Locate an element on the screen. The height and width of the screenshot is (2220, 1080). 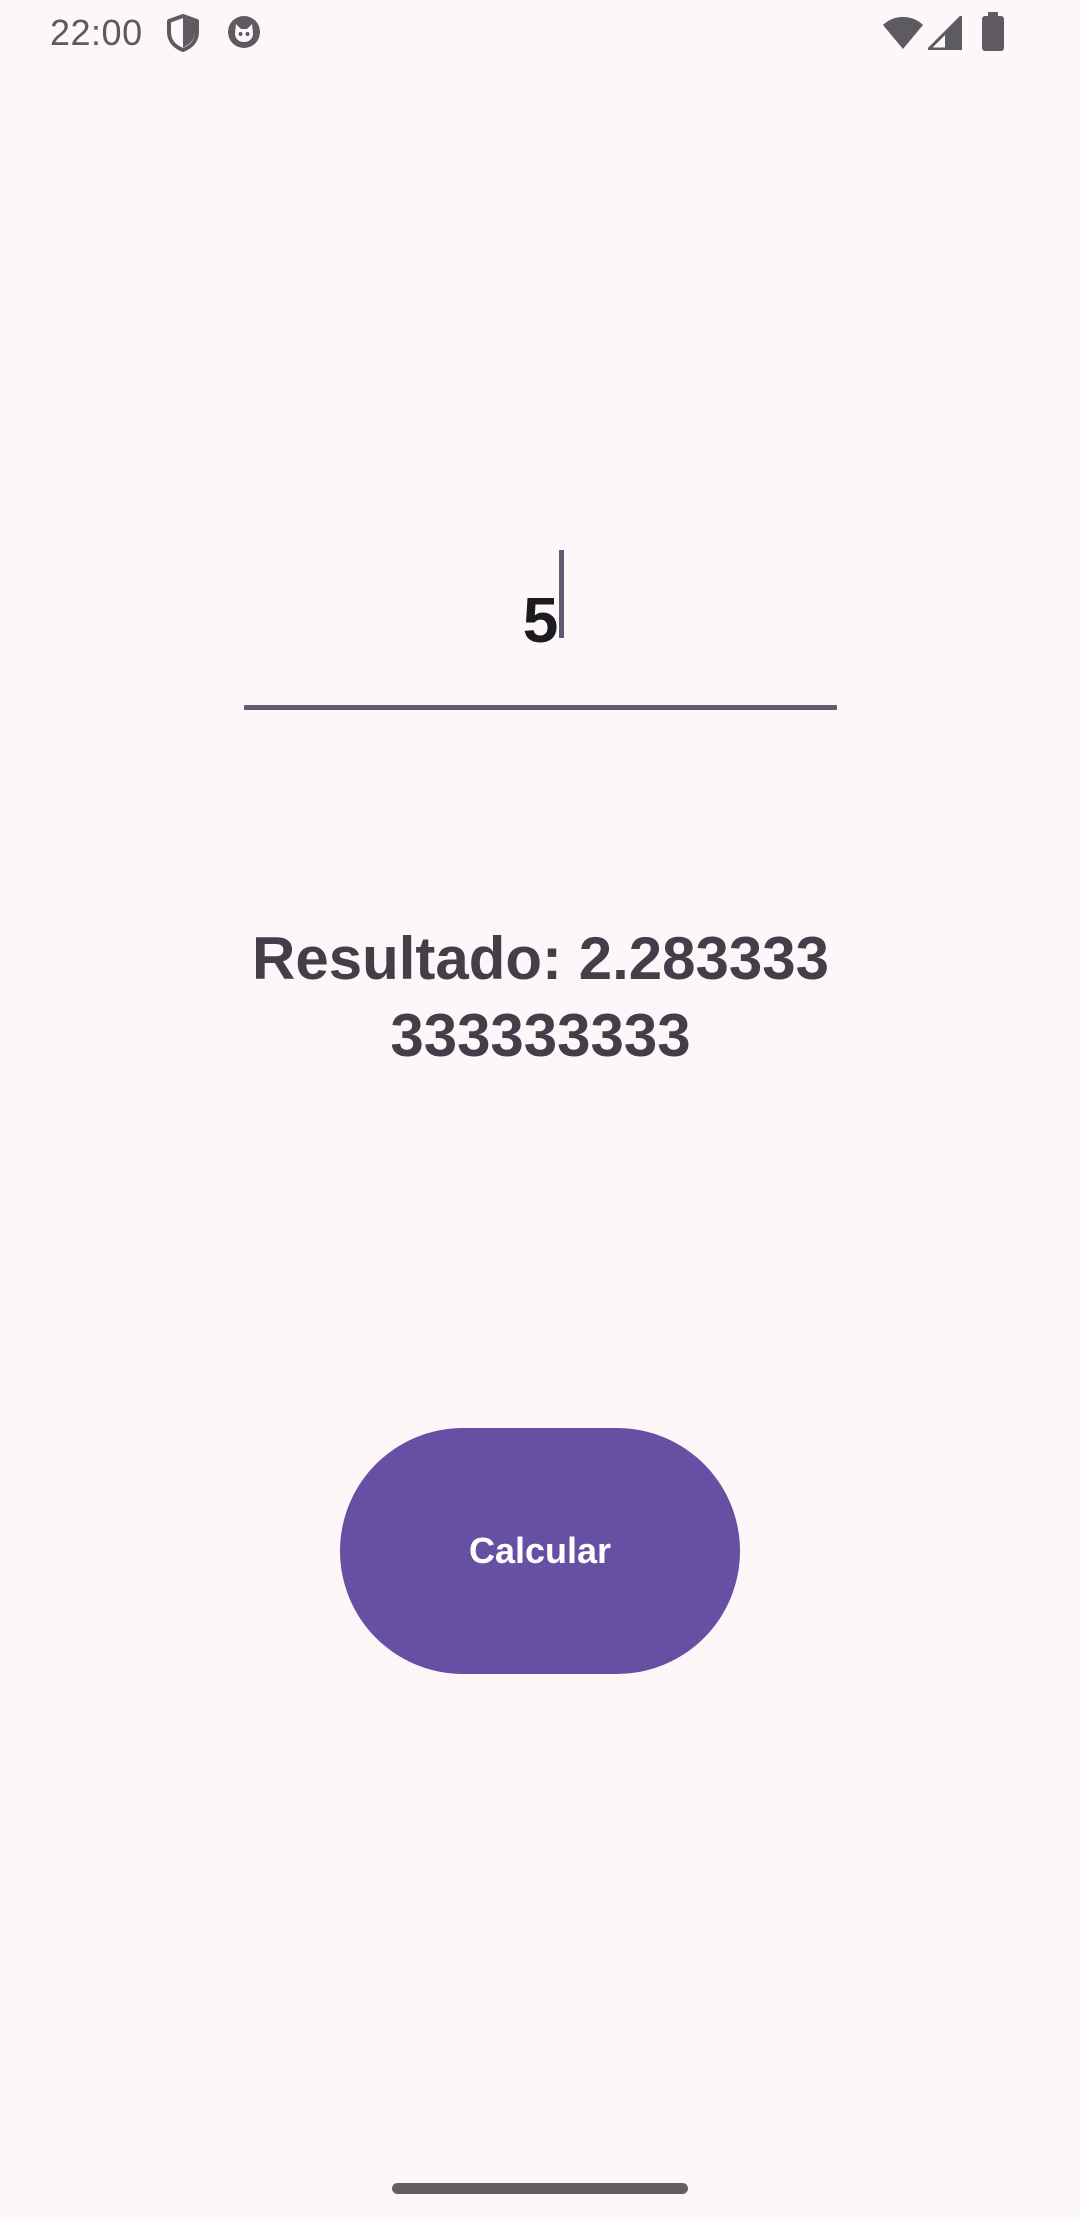
number-input is located at coordinates (540, 620).